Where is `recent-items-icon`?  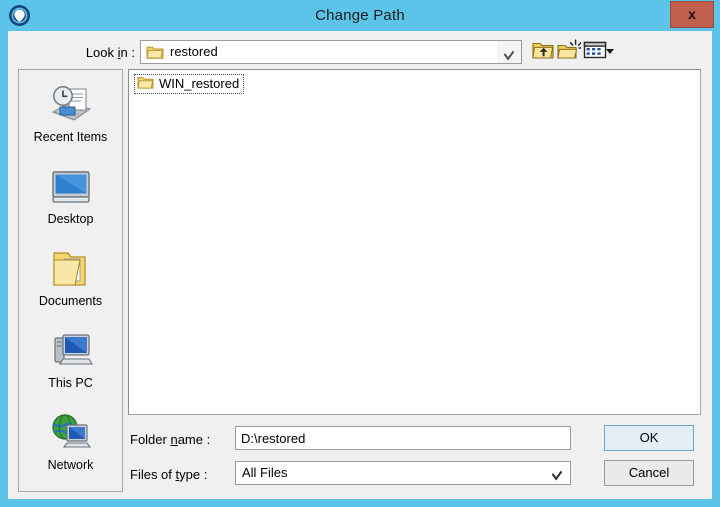
recent-items-icon is located at coordinates (71, 105).